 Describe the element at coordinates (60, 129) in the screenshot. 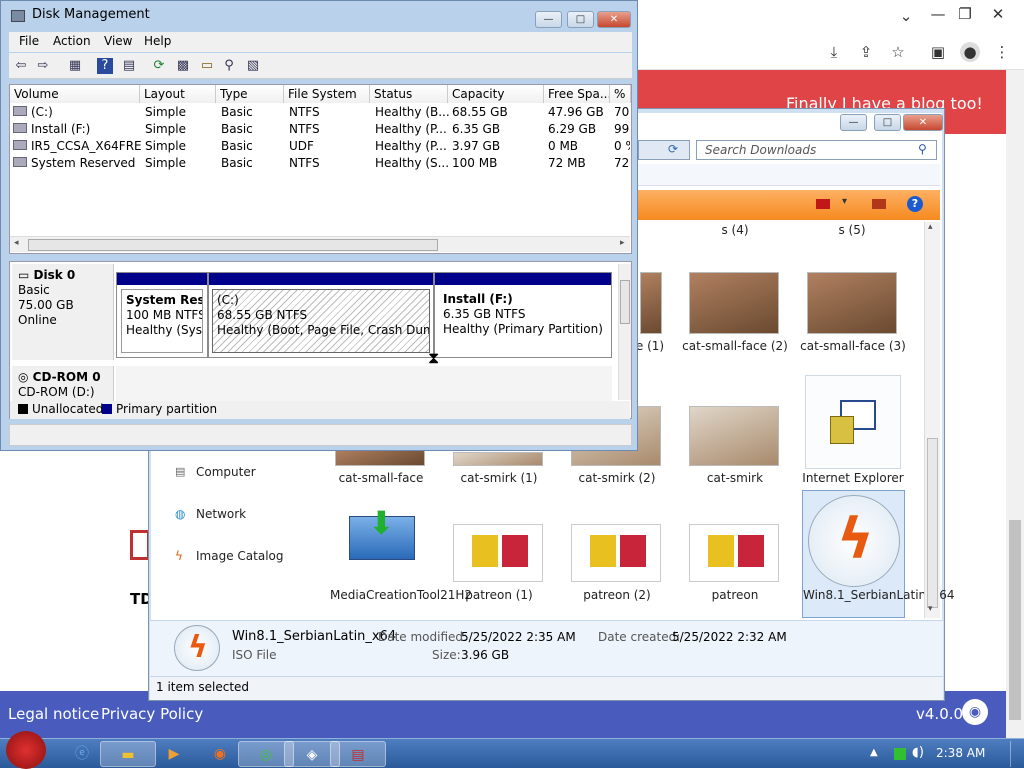

I see `table-cell: Install (F:)` at that location.